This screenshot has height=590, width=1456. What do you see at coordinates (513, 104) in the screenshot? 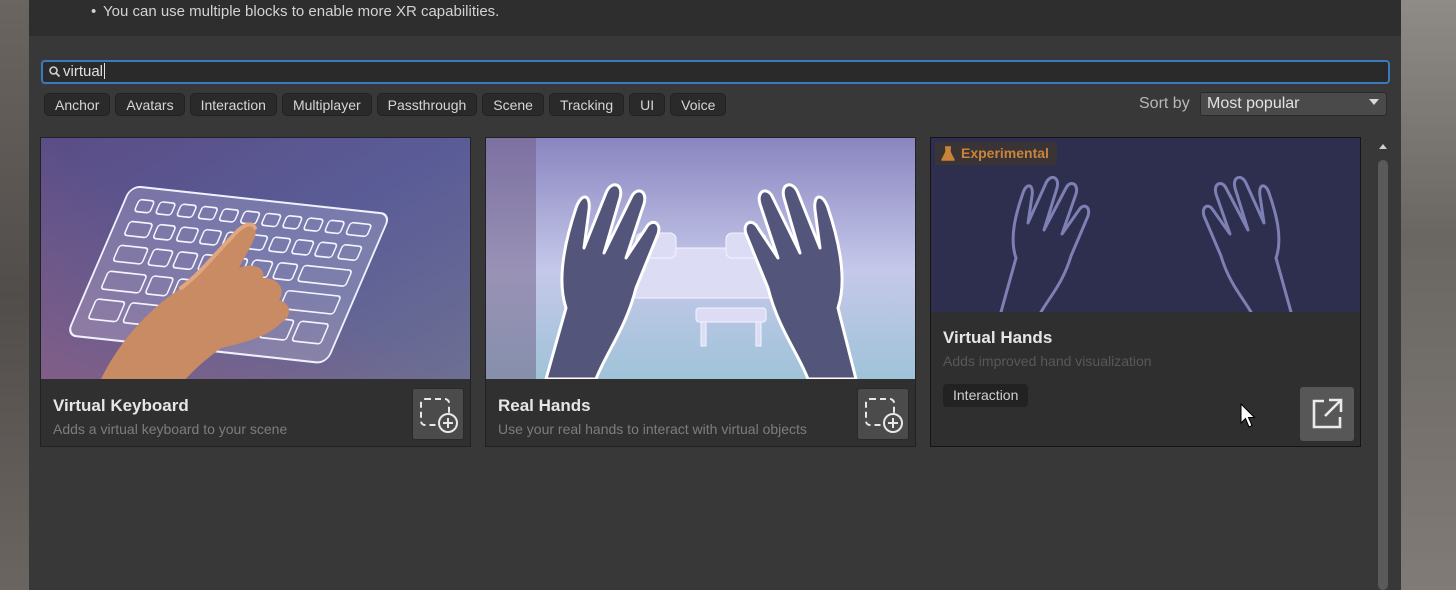
I see `filter-tag-scene: Scene` at bounding box center [513, 104].